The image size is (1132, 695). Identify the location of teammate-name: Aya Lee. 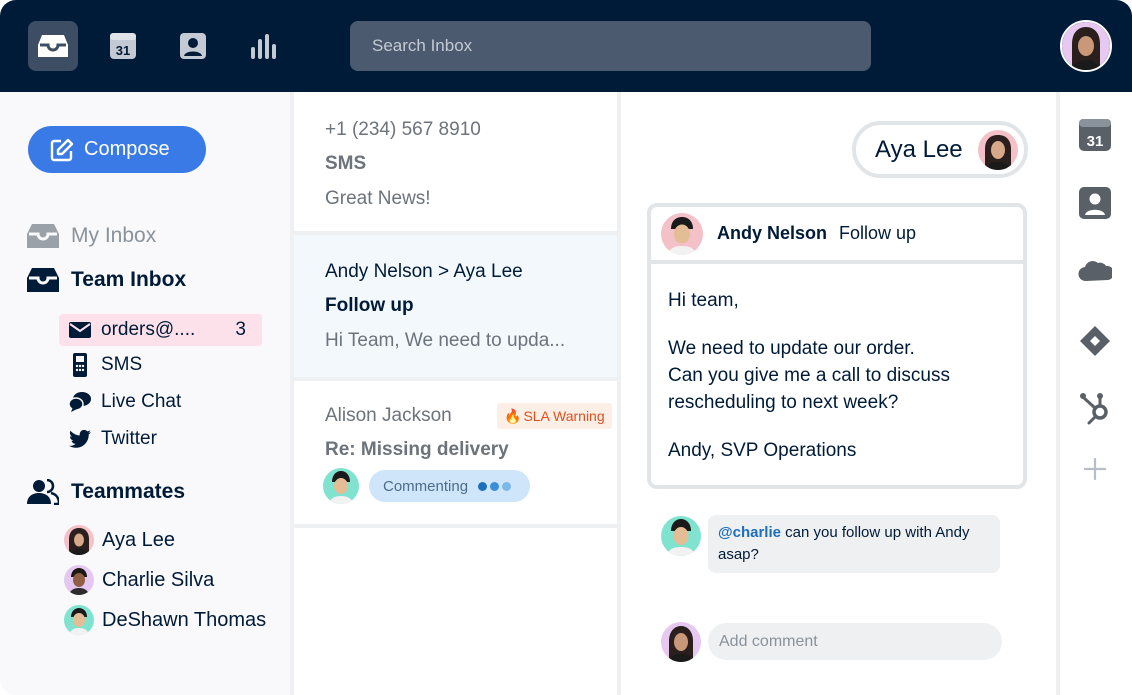
(139, 539).